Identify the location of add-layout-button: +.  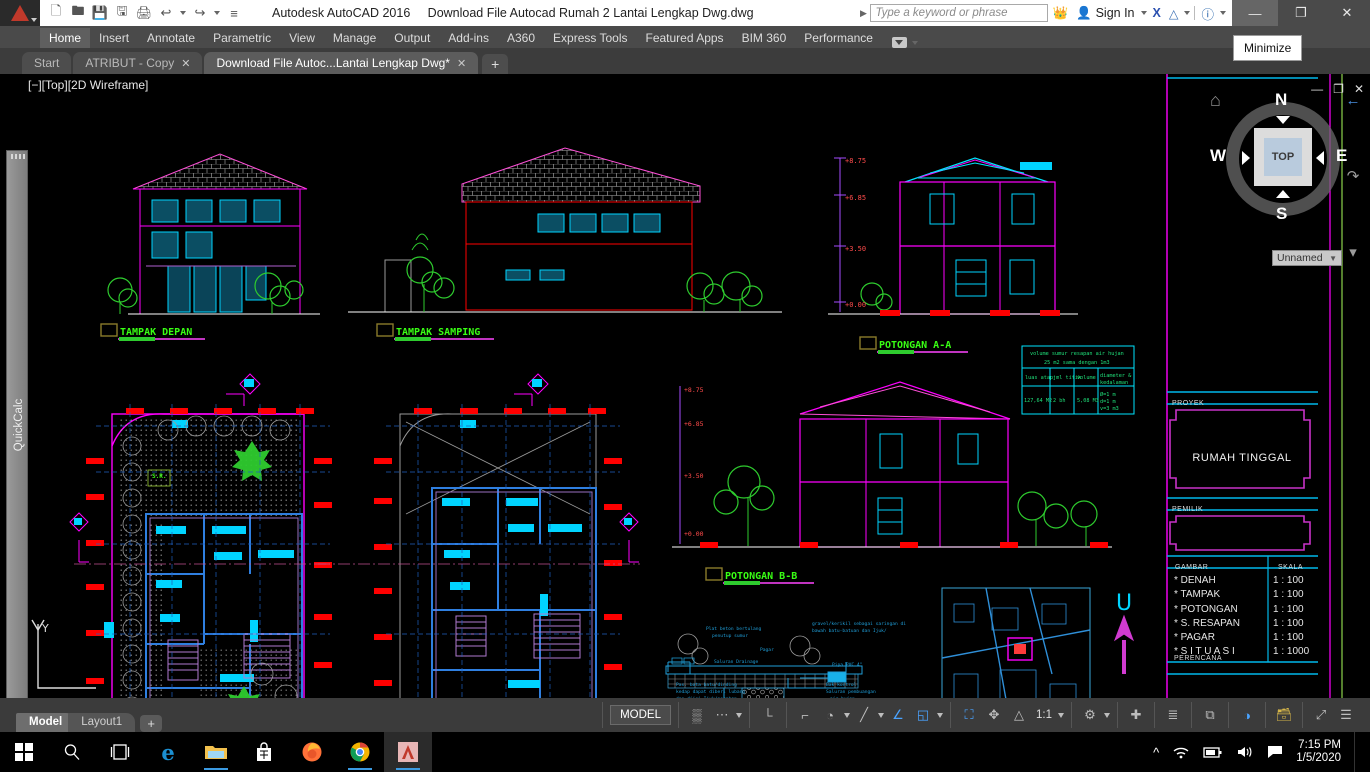
(151, 723).